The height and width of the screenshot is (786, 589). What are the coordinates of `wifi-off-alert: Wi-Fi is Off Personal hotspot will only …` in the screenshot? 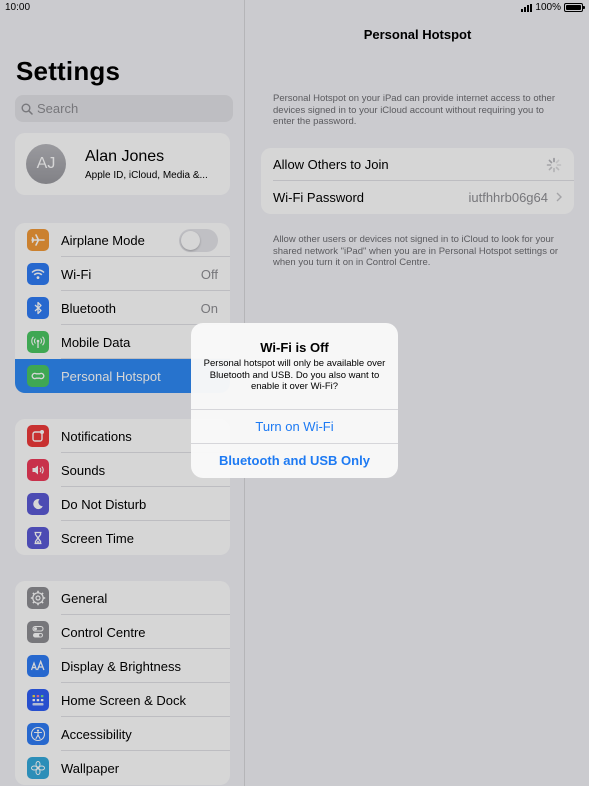 It's located at (294, 400).